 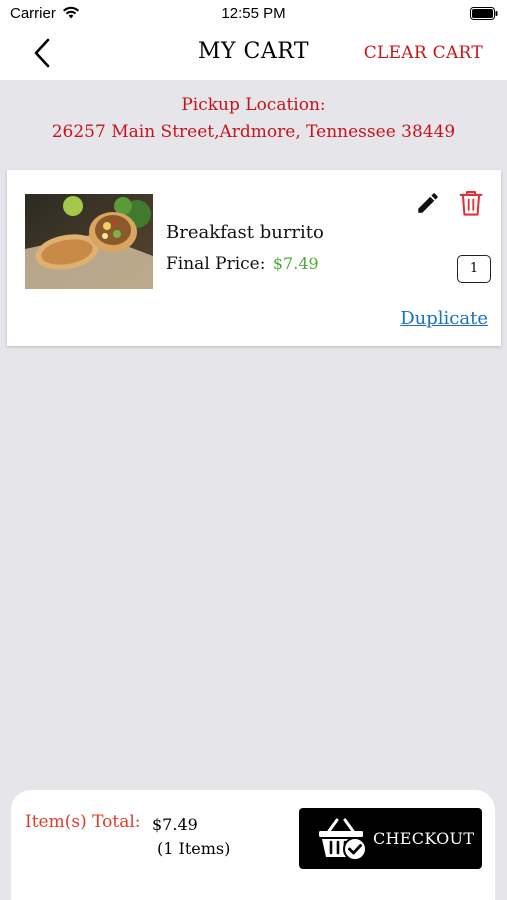 What do you see at coordinates (253, 845) in the screenshot?
I see `checkout-panel: Item(s) Total: $7.49 (1 Items) CHECKOUT` at bounding box center [253, 845].